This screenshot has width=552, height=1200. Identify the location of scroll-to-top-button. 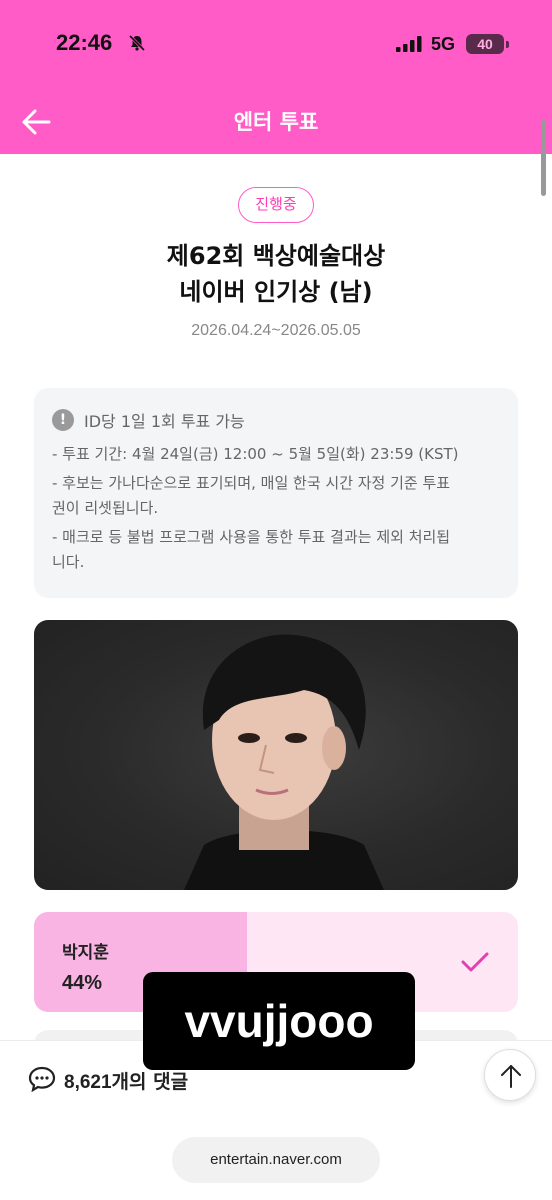
(510, 1075).